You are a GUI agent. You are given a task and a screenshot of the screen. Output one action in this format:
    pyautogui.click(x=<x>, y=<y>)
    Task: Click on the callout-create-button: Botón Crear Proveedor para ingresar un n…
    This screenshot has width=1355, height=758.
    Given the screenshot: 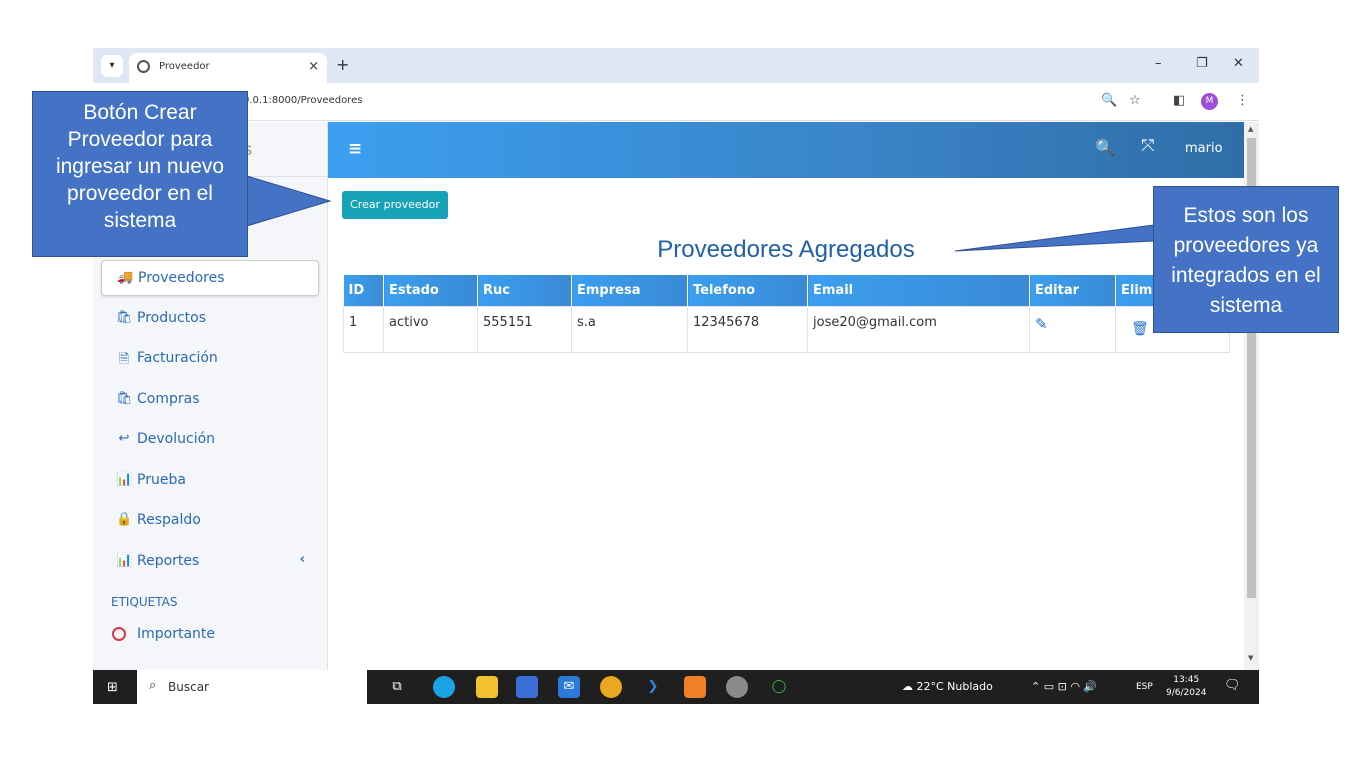 What is the action you would take?
    pyautogui.click(x=140, y=174)
    